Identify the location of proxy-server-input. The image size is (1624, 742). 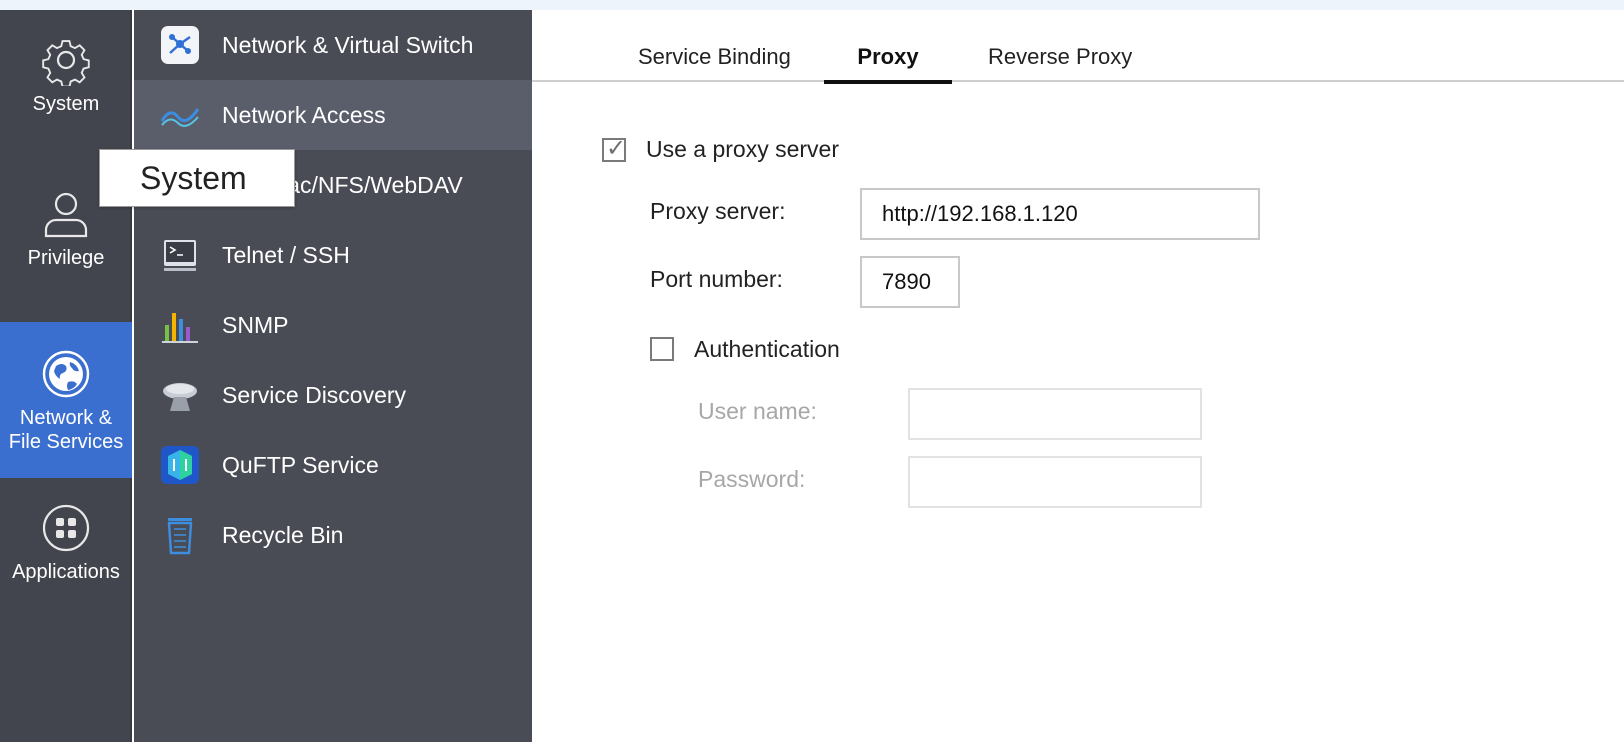
(1060, 214).